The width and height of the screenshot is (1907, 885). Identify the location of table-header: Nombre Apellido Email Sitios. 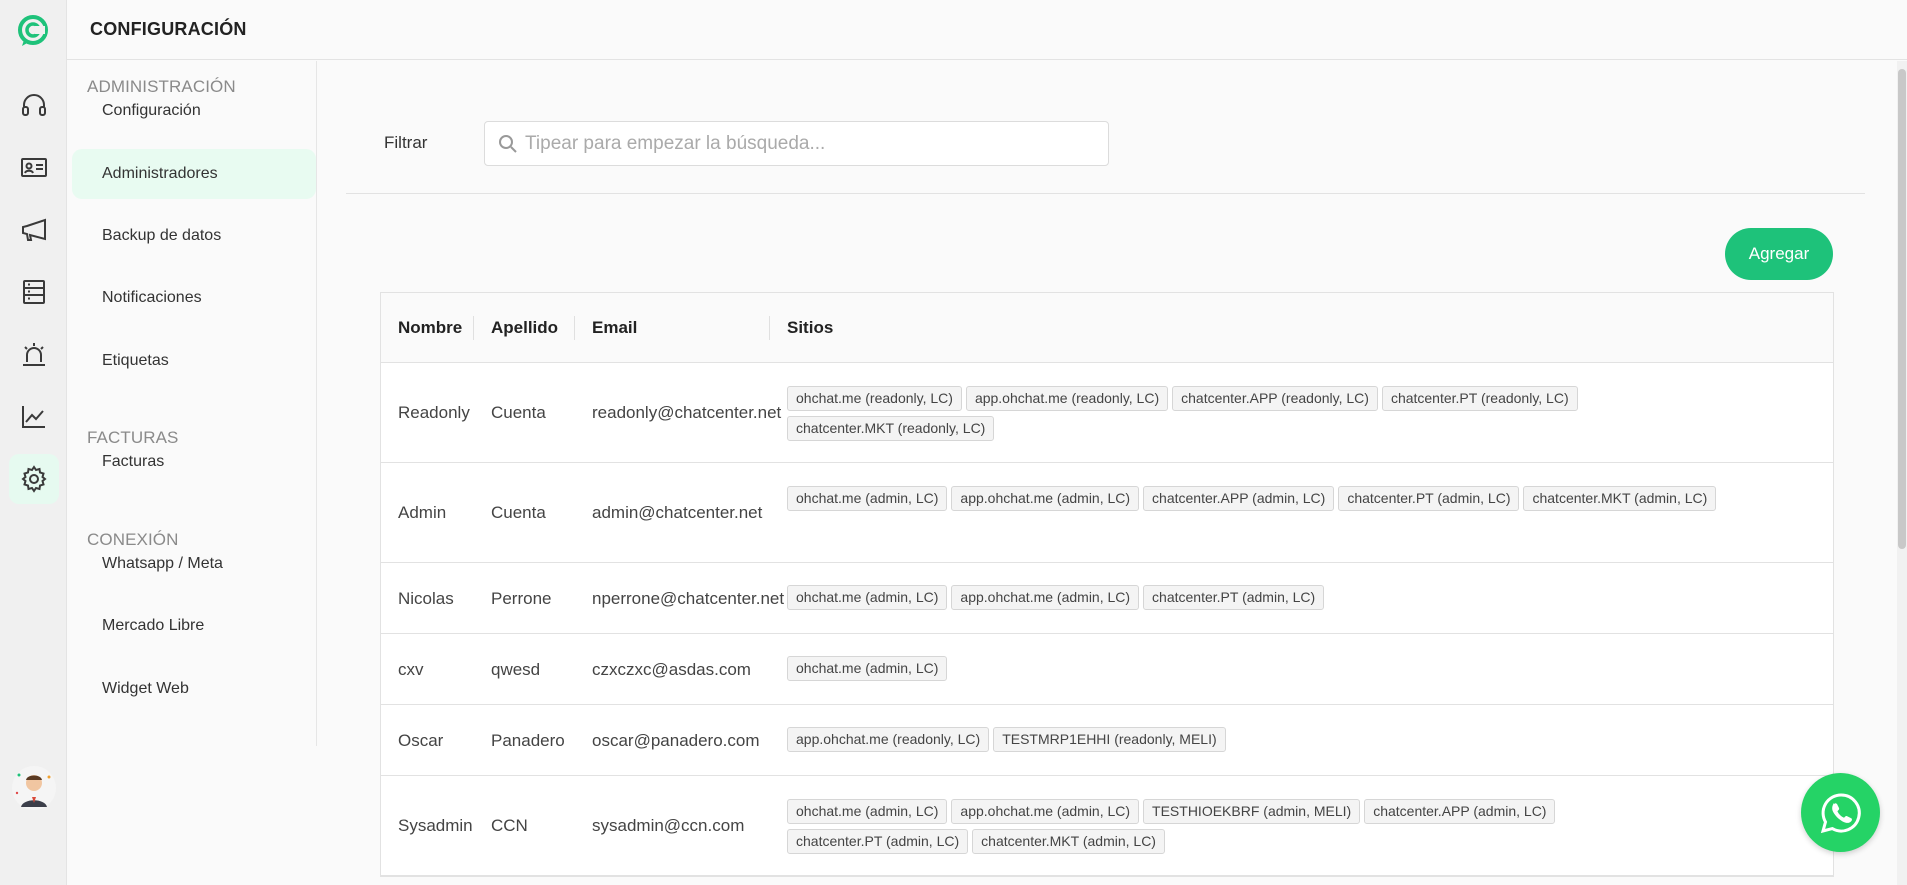
(1107, 328).